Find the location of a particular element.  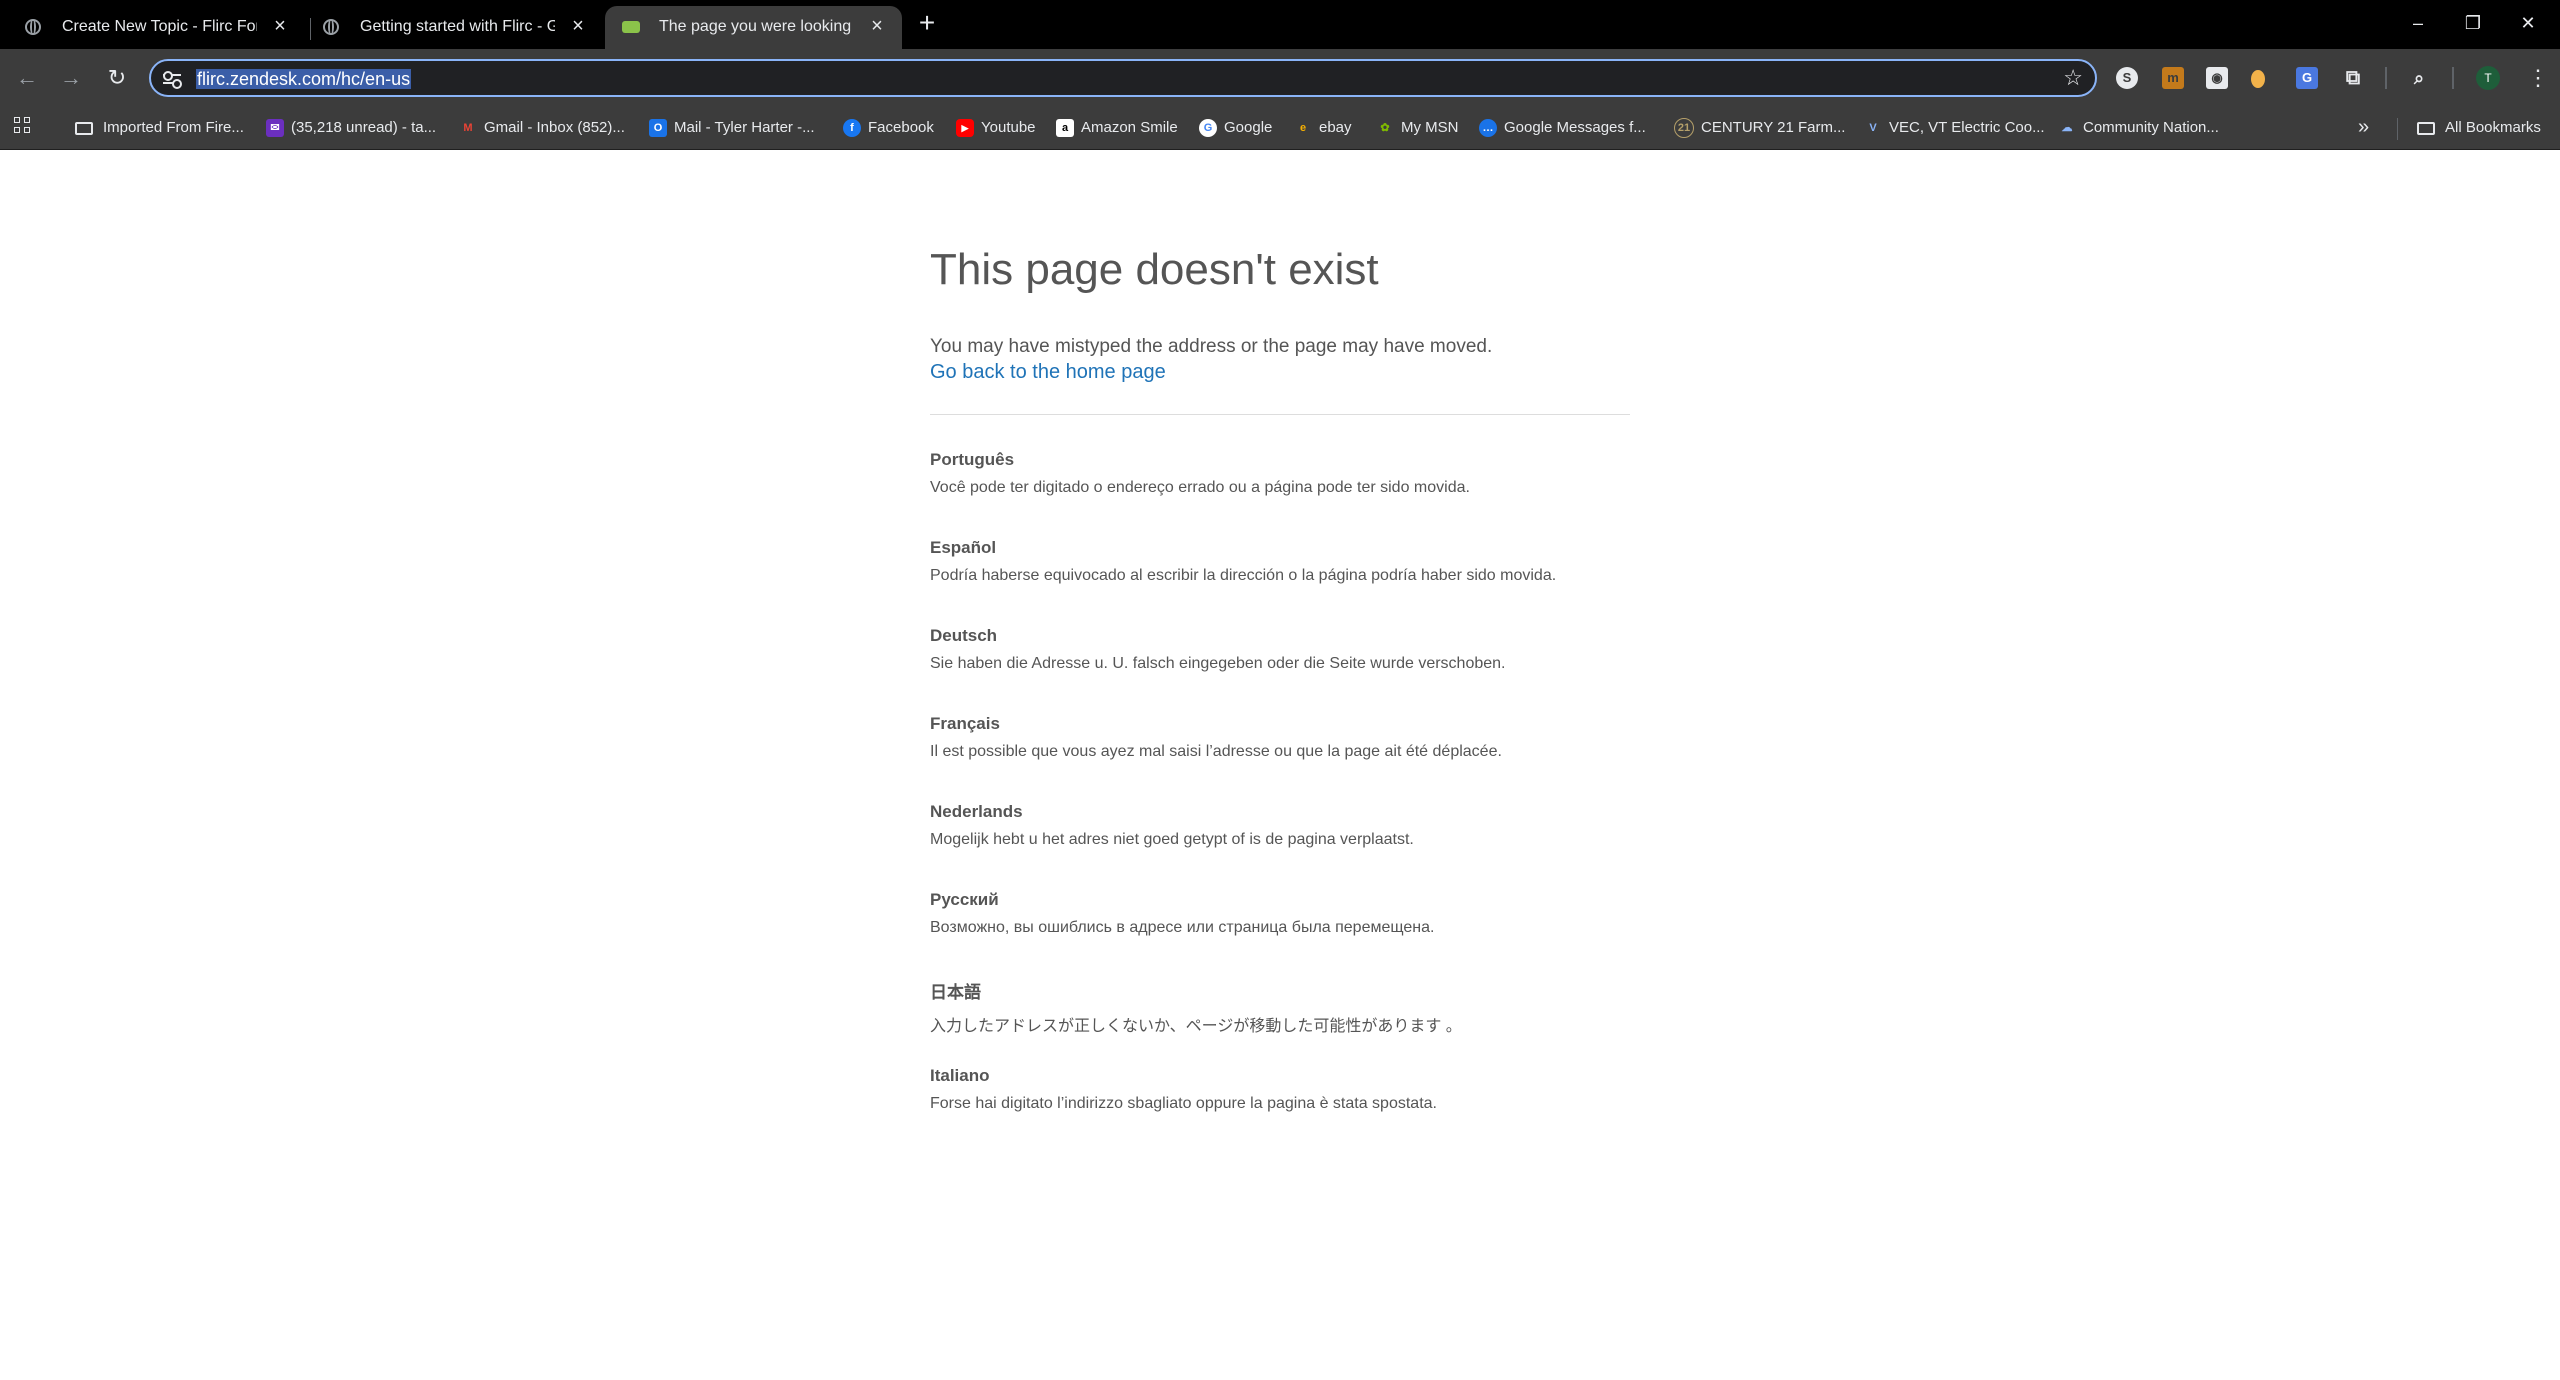

site-settings-icon is located at coordinates (172, 79).